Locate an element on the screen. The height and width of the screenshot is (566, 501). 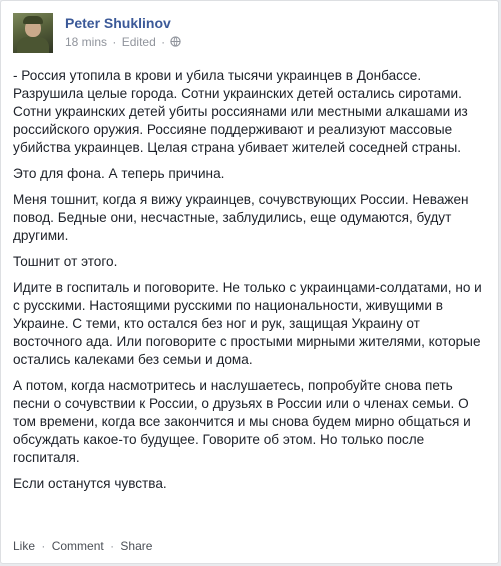
avatar-cap-shape is located at coordinates (33, 20).